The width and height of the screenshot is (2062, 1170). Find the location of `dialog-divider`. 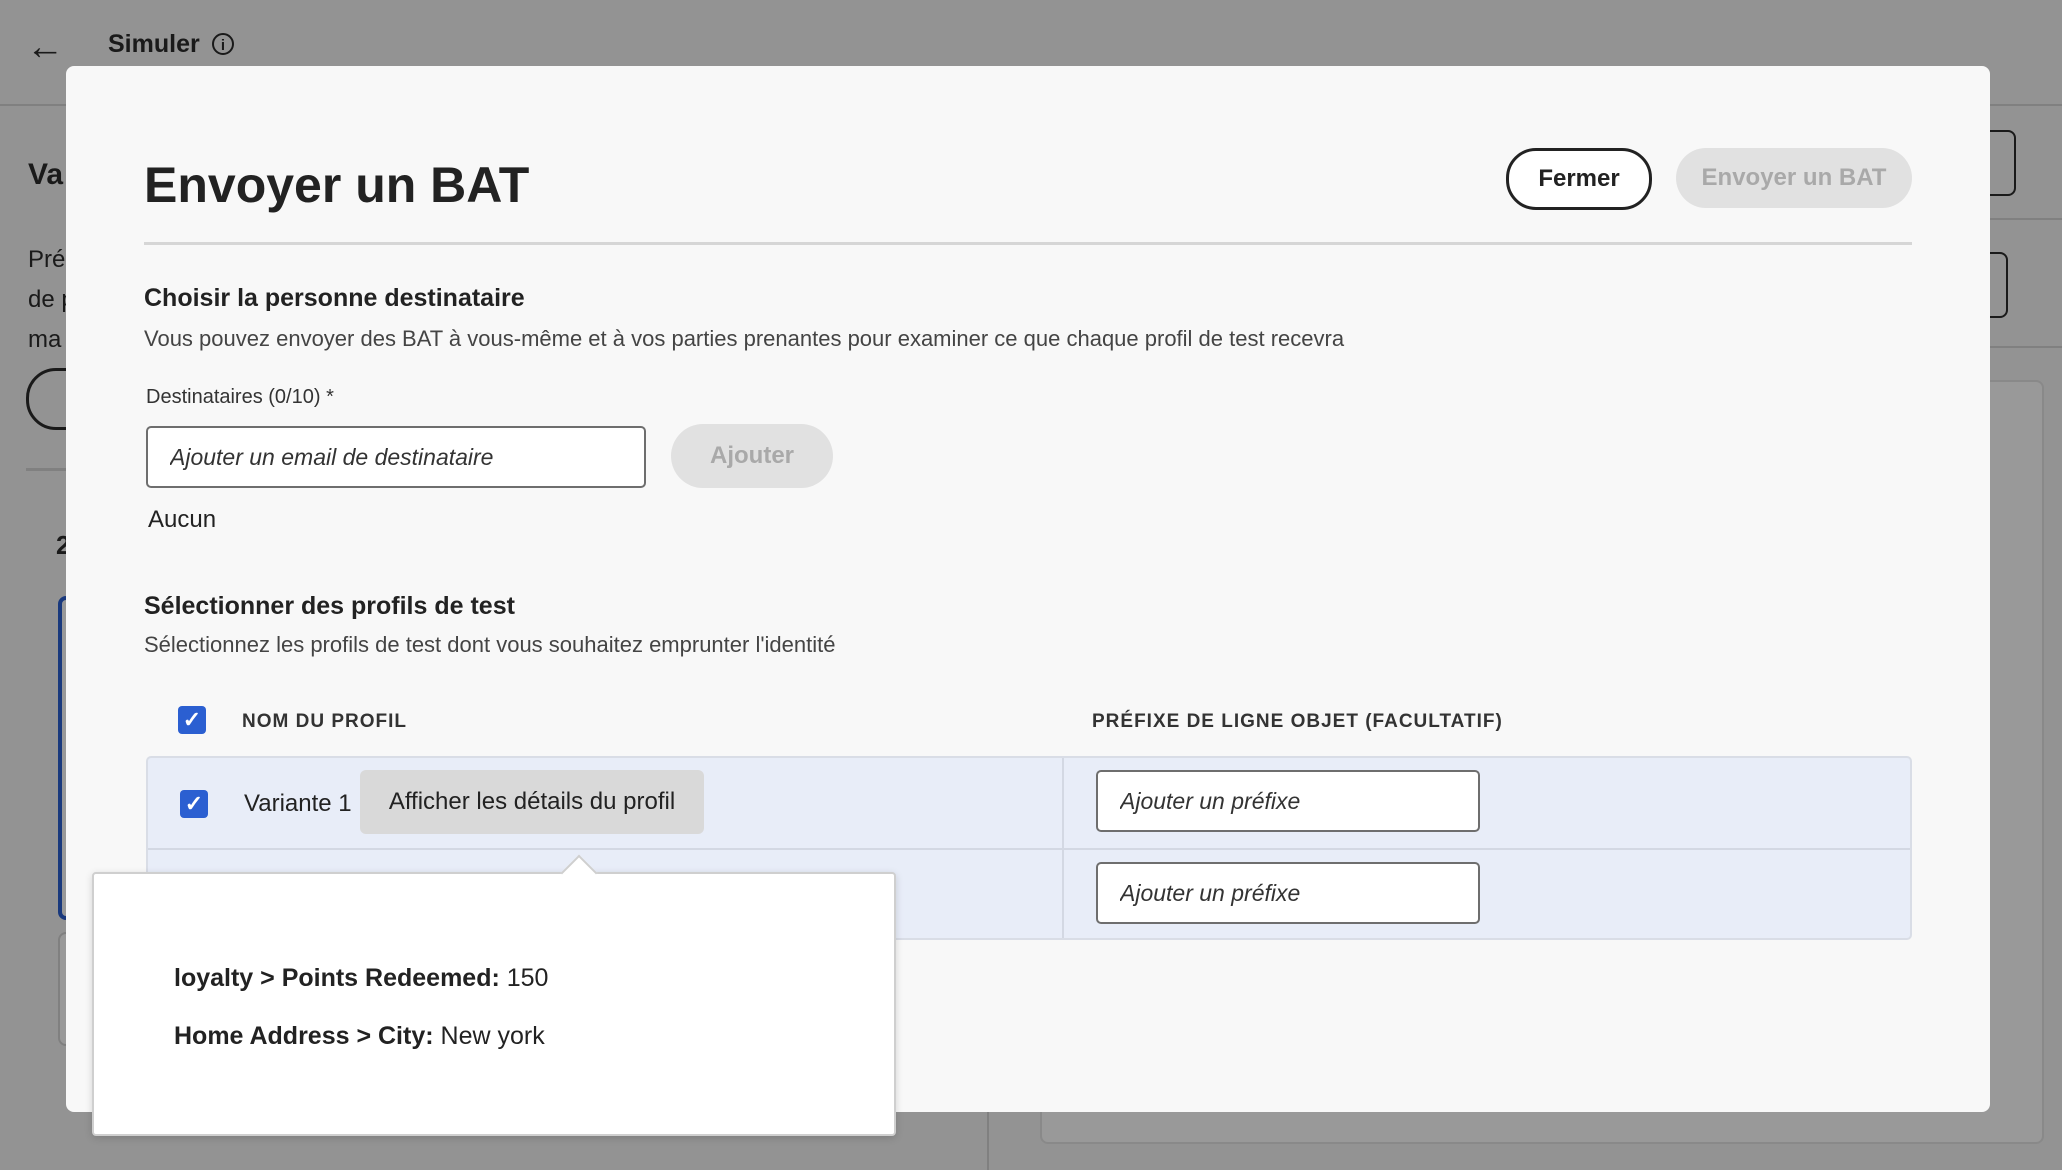

dialog-divider is located at coordinates (1028, 243).